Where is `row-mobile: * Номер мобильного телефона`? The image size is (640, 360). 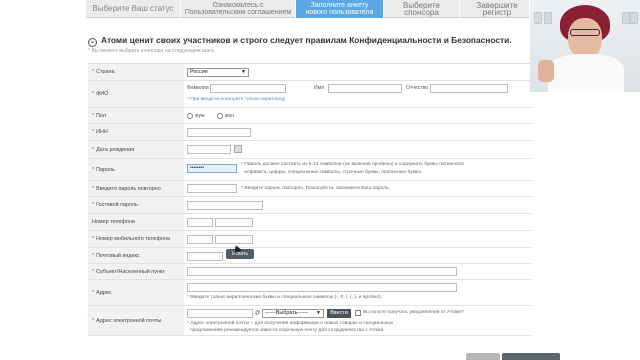 row-mobile: * Номер мобильного телефона is located at coordinates (310, 239).